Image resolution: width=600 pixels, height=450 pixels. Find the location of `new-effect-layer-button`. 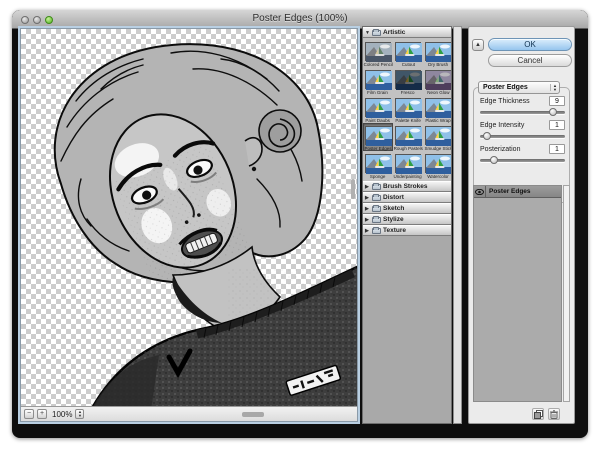

new-effect-layer-button is located at coordinates (538, 414).